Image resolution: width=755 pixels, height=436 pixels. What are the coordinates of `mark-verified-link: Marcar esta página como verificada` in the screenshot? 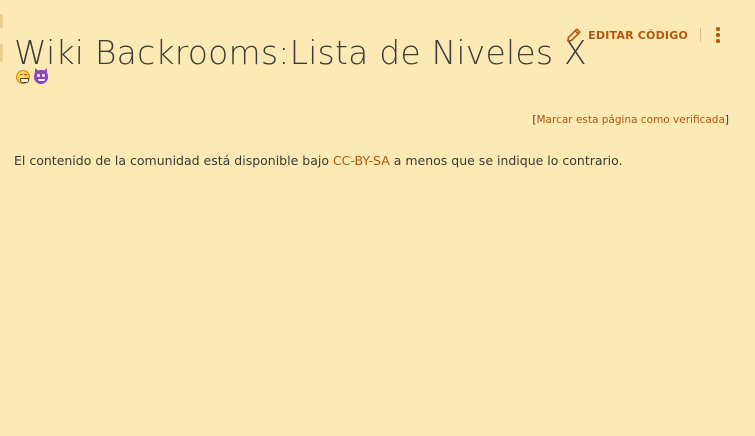 It's located at (631, 120).